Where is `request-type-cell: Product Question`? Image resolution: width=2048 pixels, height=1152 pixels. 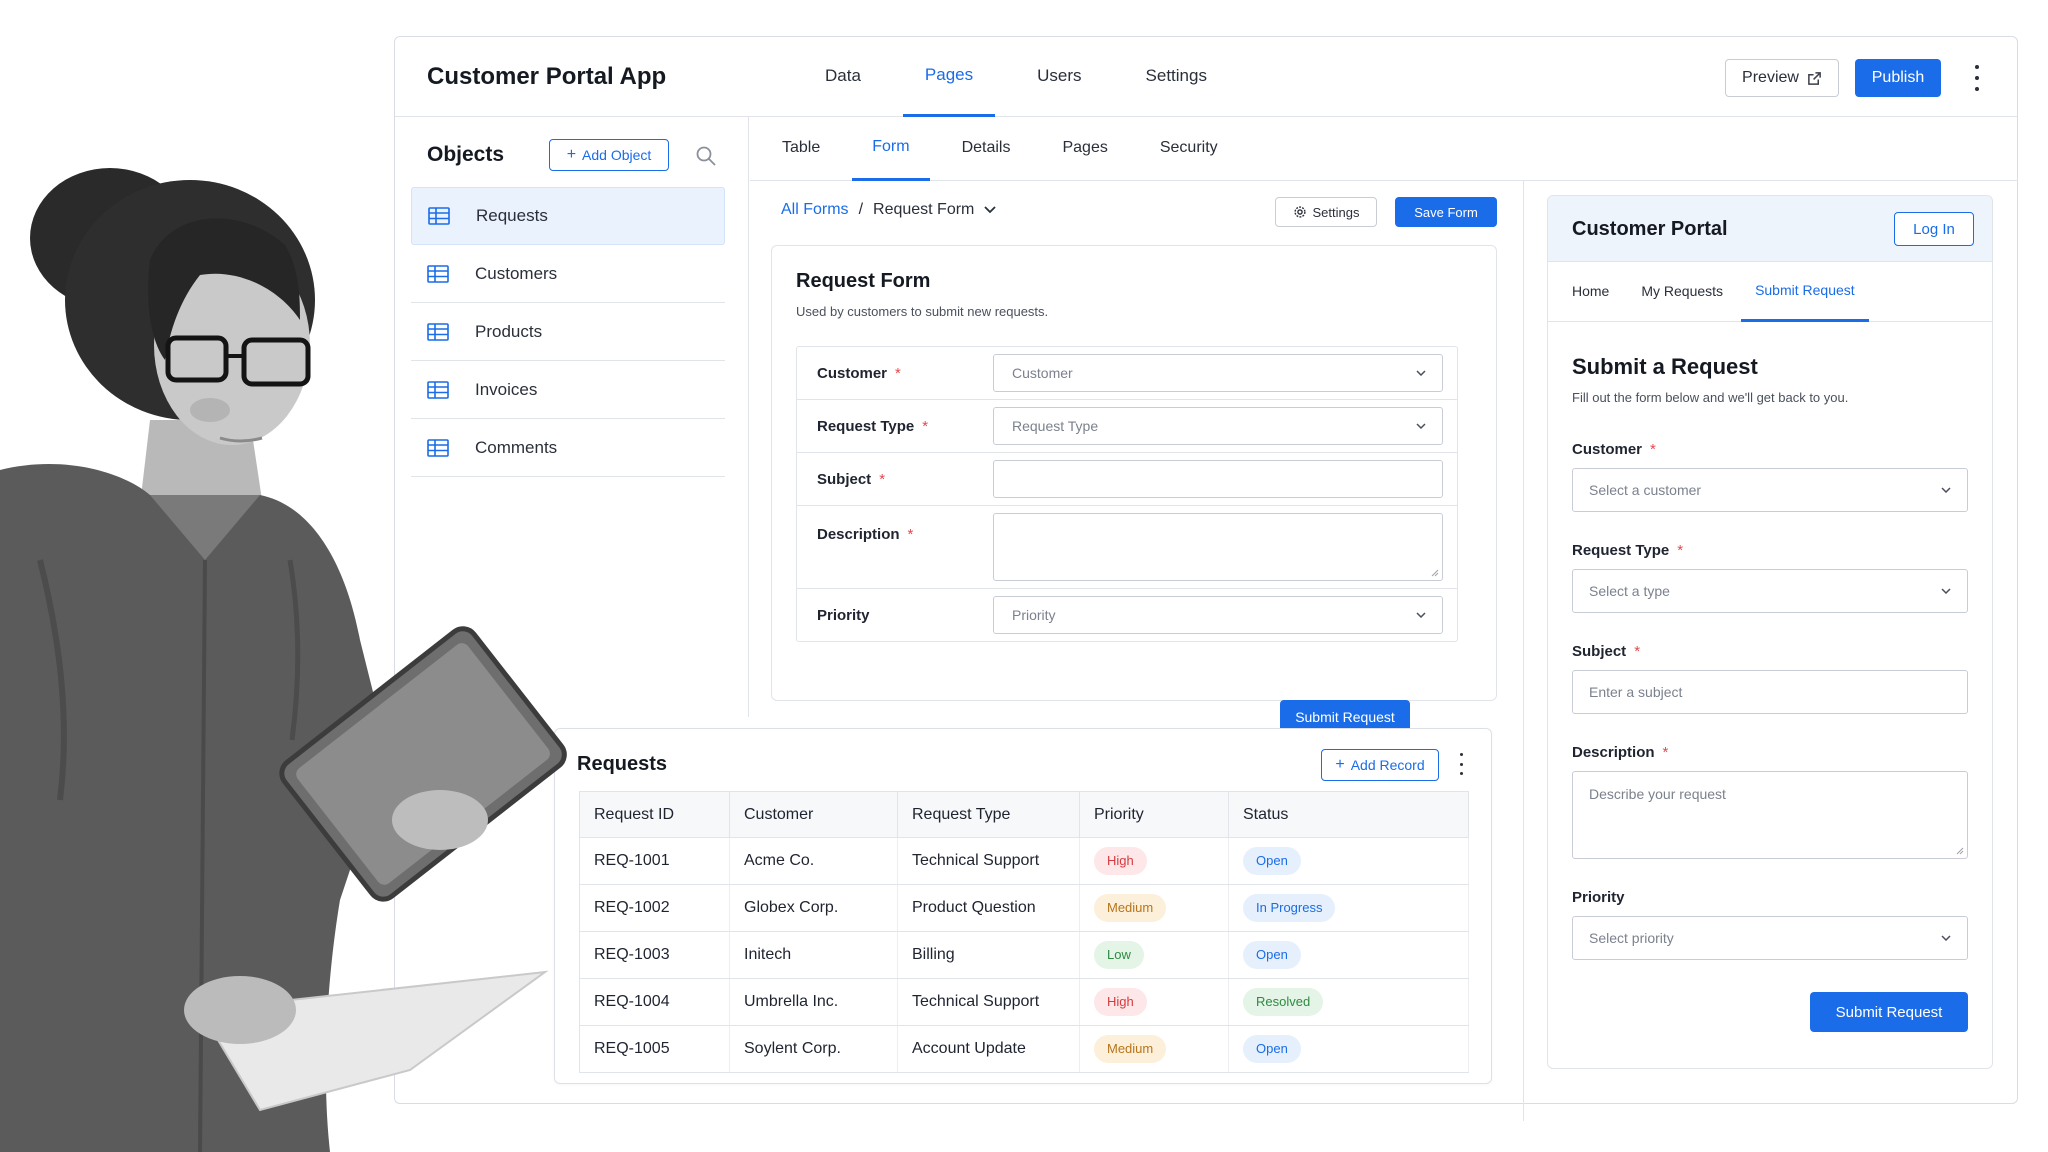
request-type-cell: Product Question is located at coordinates (988, 908).